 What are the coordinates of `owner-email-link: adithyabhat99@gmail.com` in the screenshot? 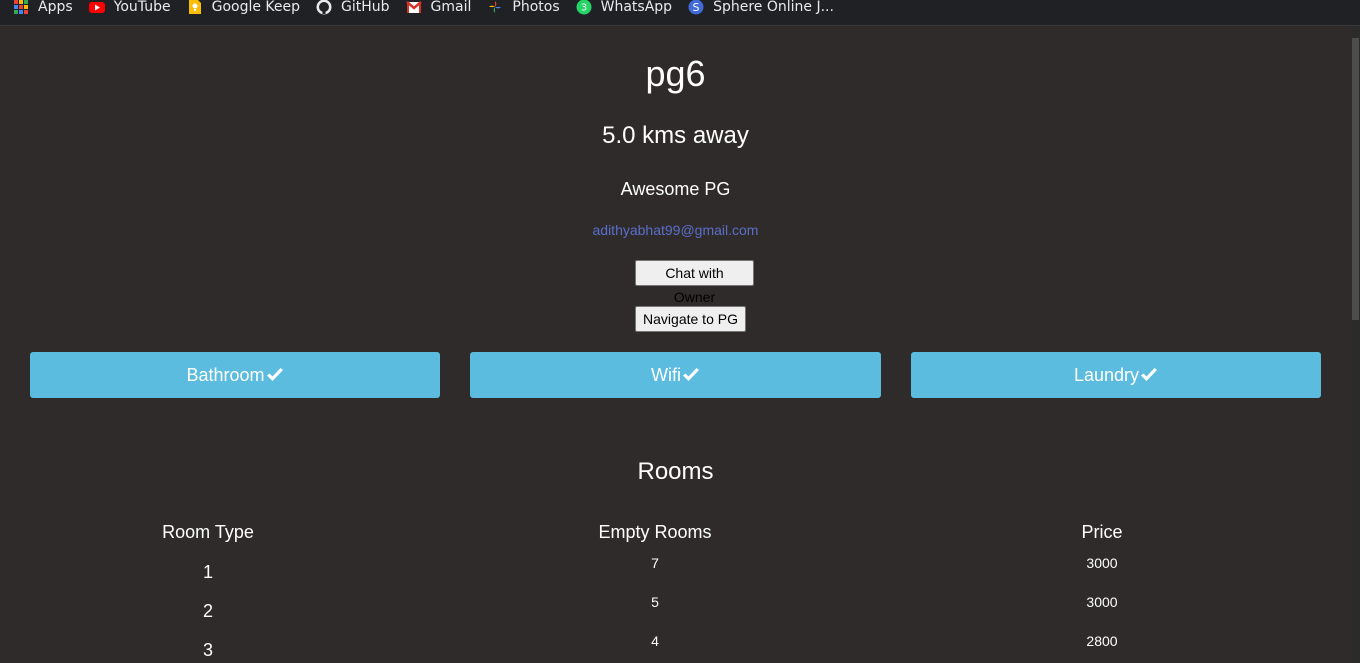 It's located at (675, 230).